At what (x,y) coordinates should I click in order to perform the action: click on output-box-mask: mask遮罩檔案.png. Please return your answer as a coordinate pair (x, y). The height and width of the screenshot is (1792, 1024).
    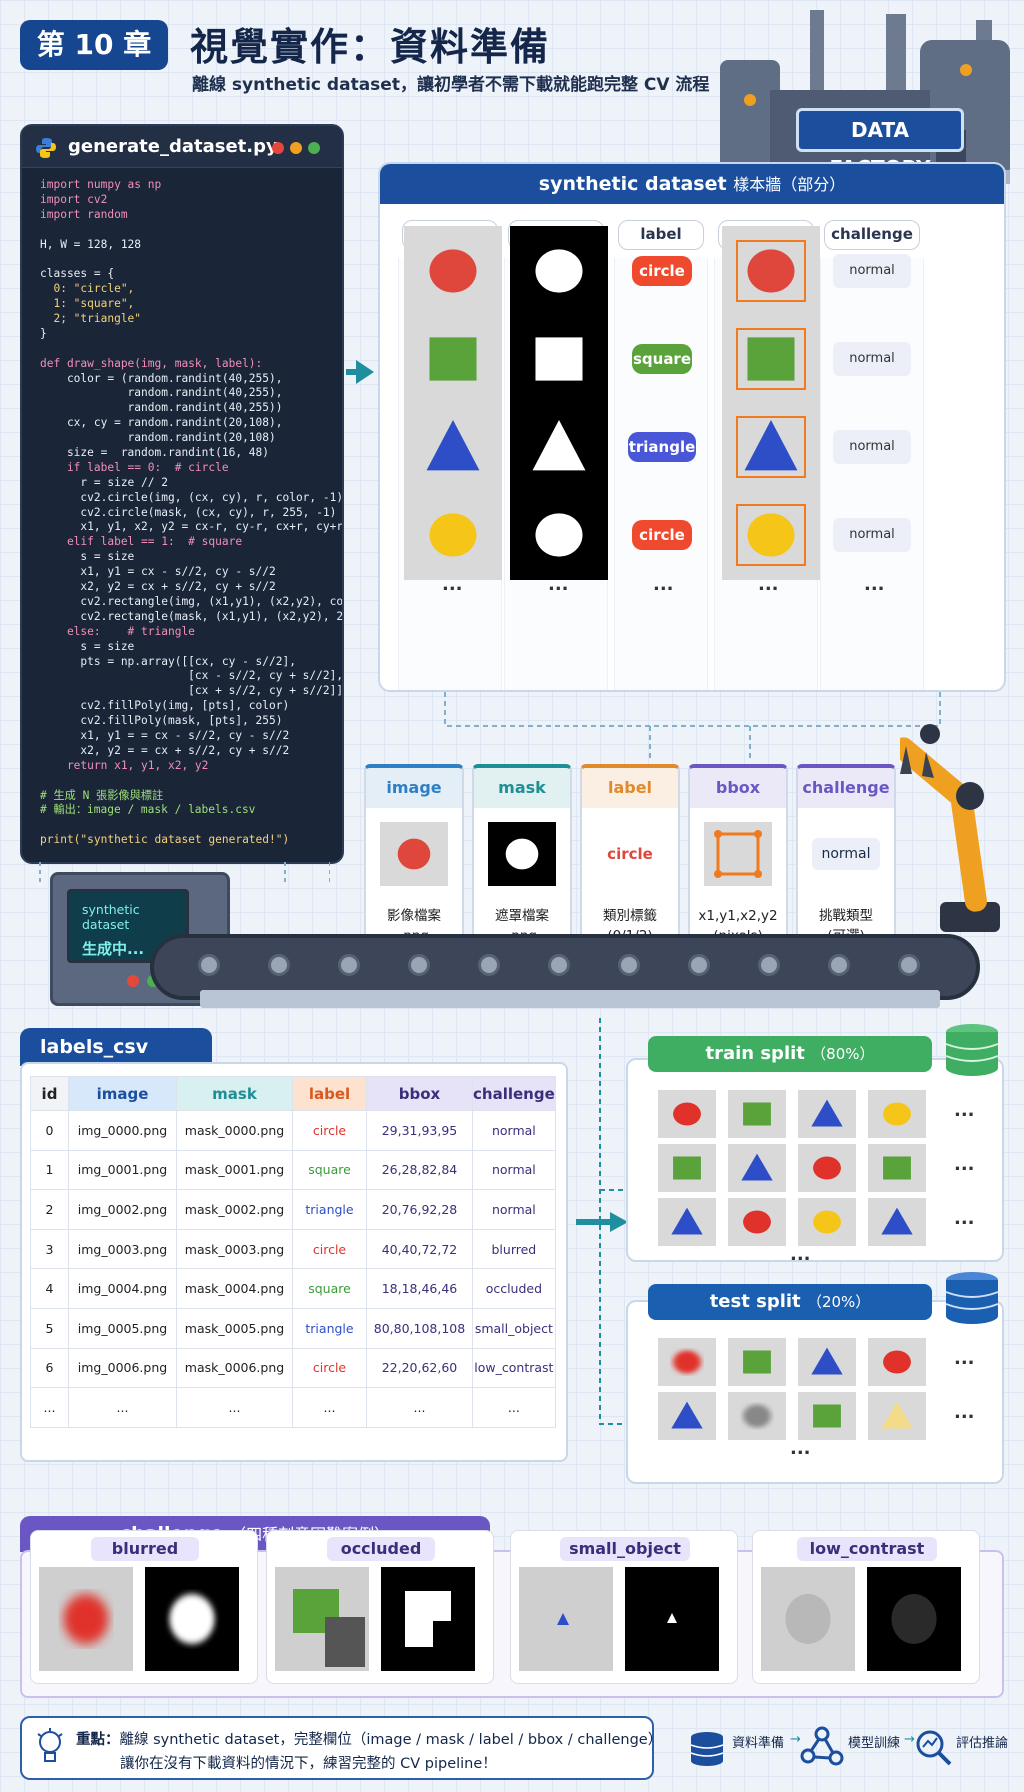
    Looking at the image, I should click on (522, 857).